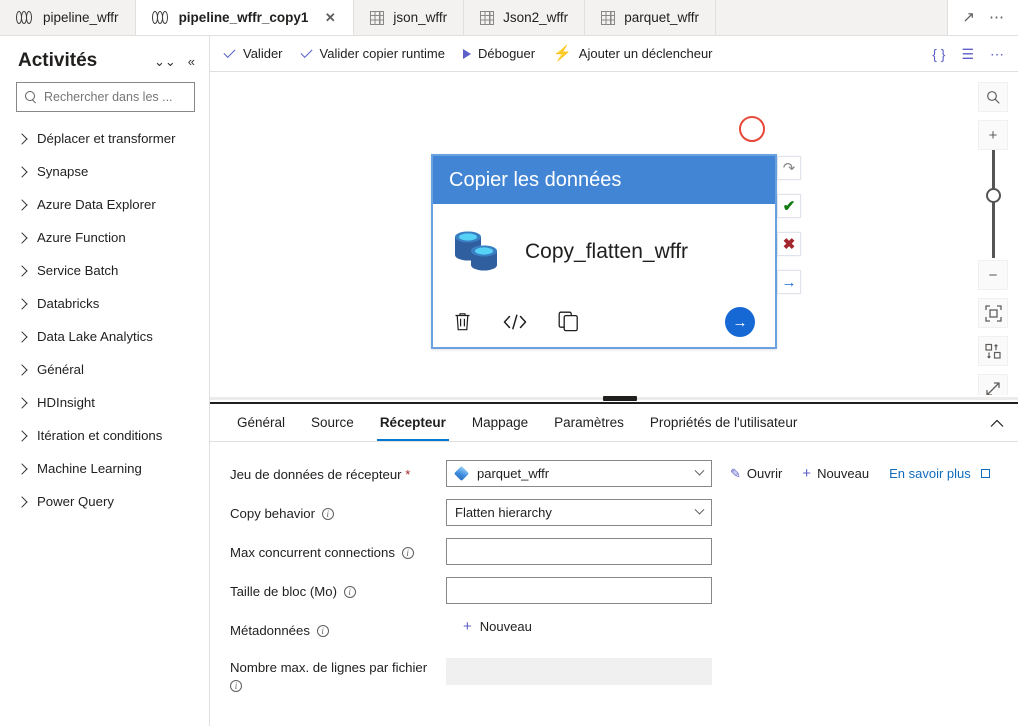  I want to click on on-completion-icon: →, so click(789, 282).